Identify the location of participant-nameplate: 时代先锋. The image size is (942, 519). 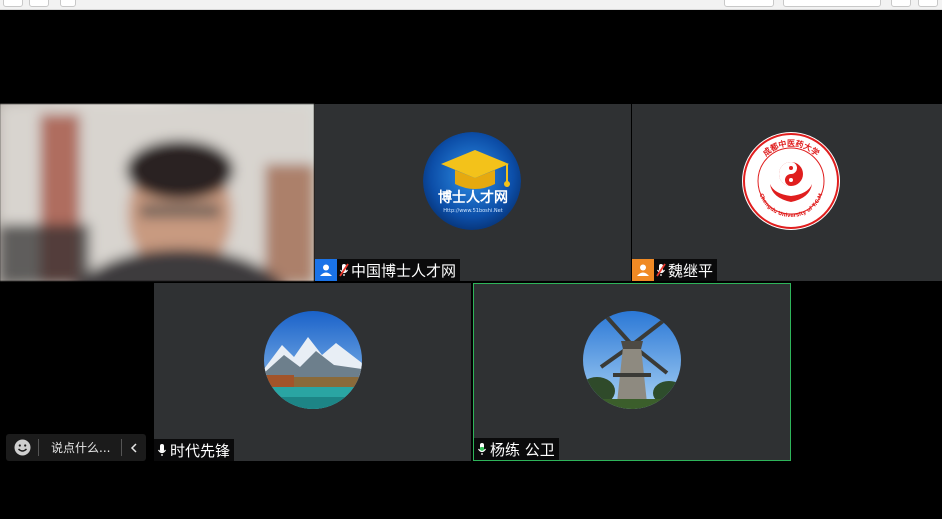
(194, 450).